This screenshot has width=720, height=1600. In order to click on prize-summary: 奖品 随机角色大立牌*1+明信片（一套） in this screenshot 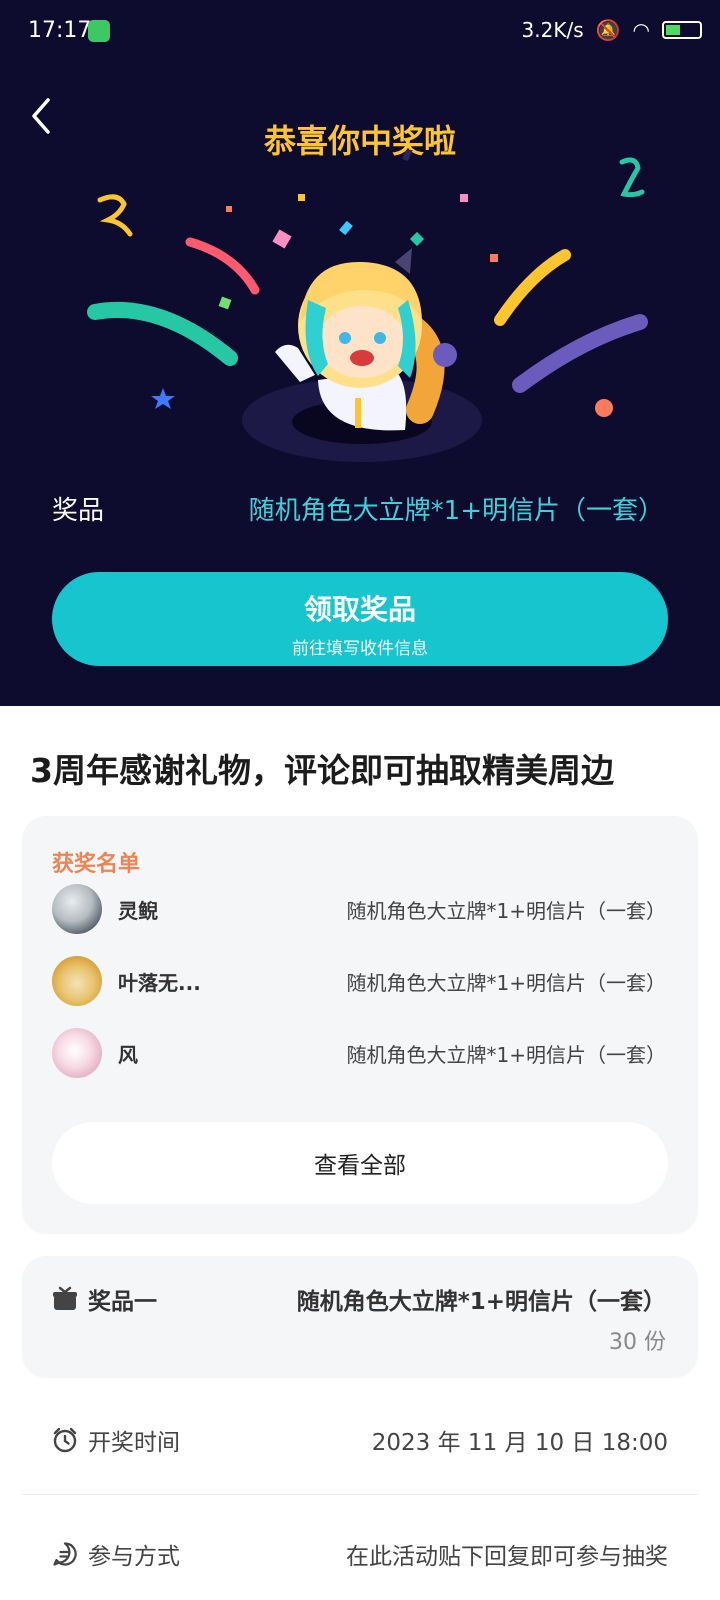, I will do `click(358, 508)`.